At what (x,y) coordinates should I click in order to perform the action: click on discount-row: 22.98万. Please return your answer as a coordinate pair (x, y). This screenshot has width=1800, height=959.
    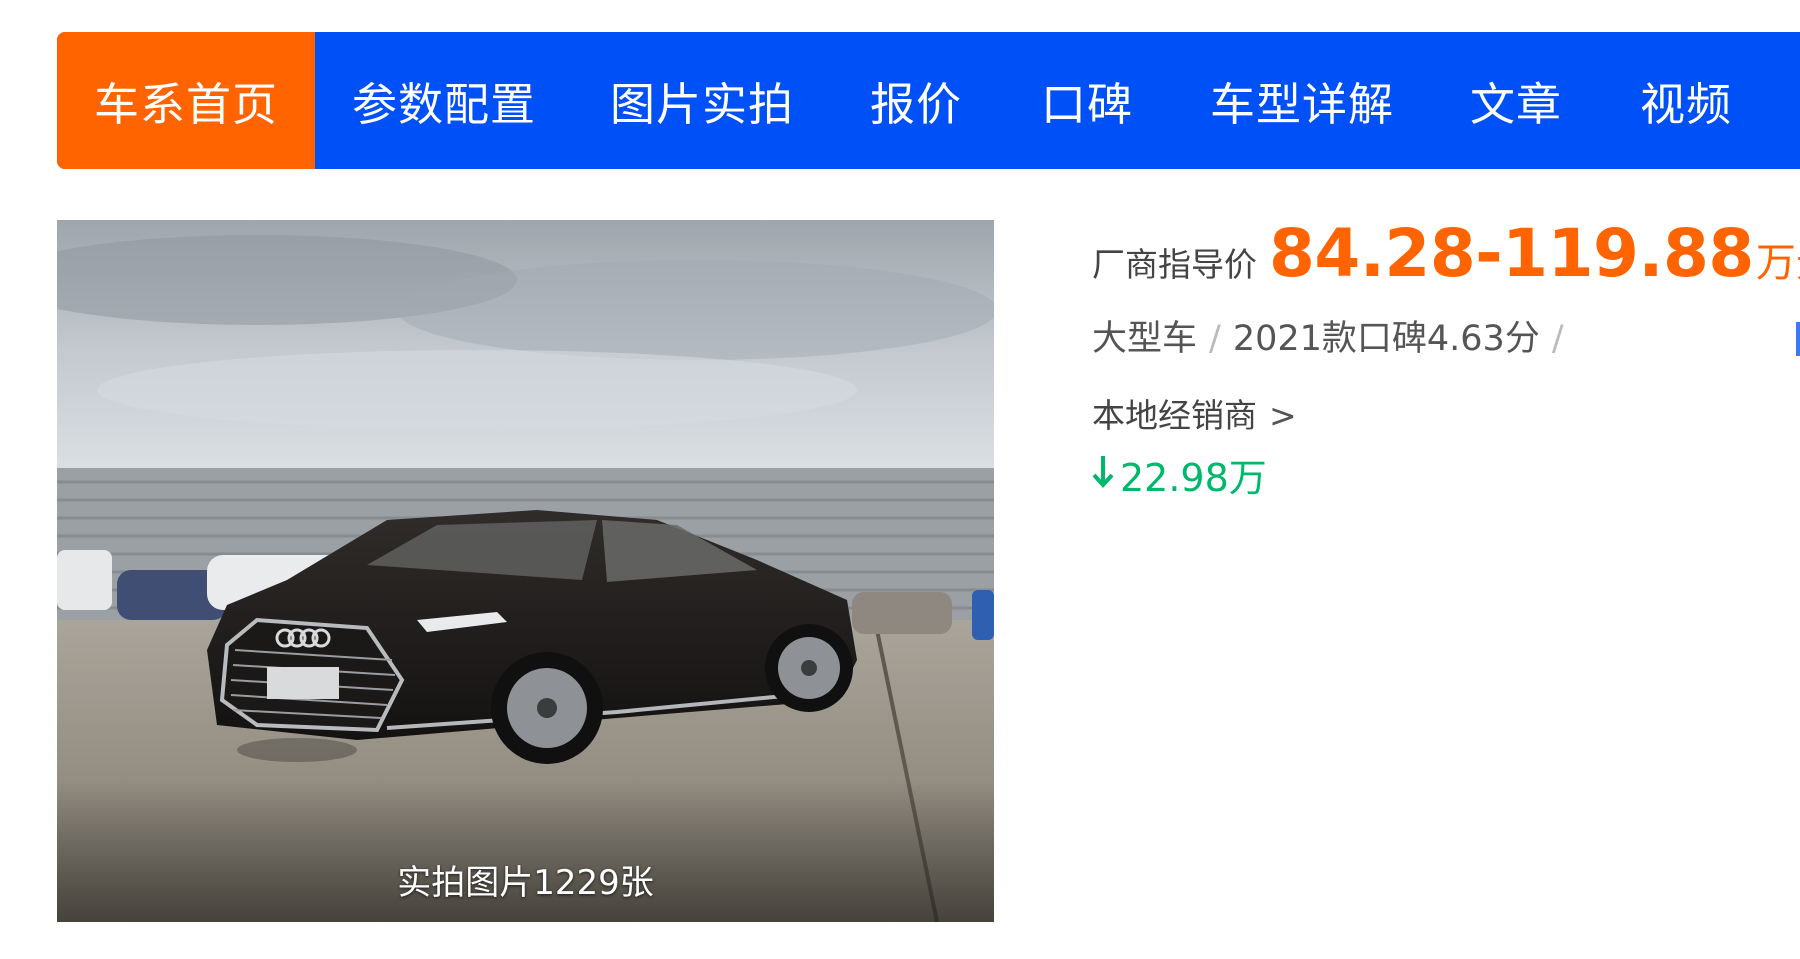
    Looking at the image, I should click on (1446, 474).